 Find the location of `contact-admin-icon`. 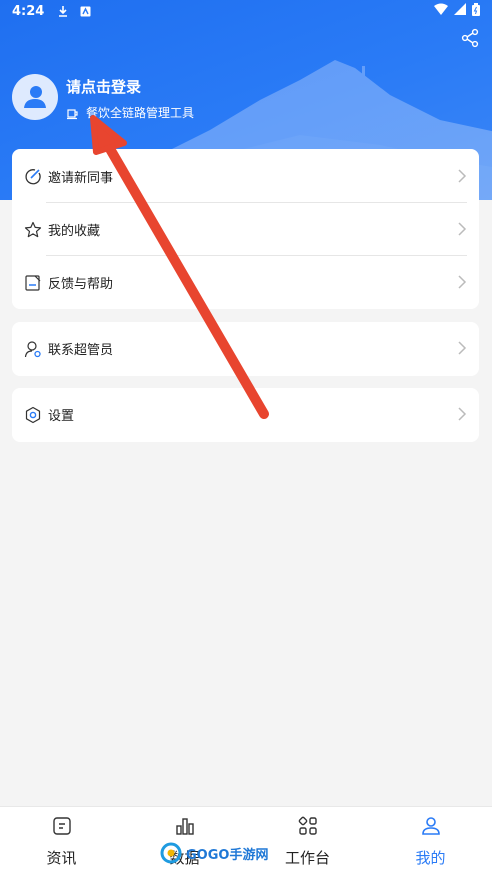

contact-admin-icon is located at coordinates (33, 349).